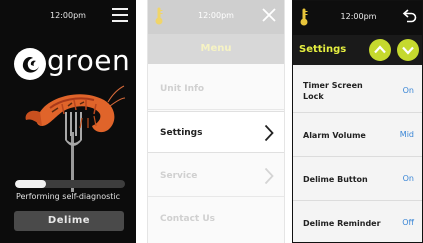  I want to click on menu-item-contact-us: Contact Us, so click(216, 219).